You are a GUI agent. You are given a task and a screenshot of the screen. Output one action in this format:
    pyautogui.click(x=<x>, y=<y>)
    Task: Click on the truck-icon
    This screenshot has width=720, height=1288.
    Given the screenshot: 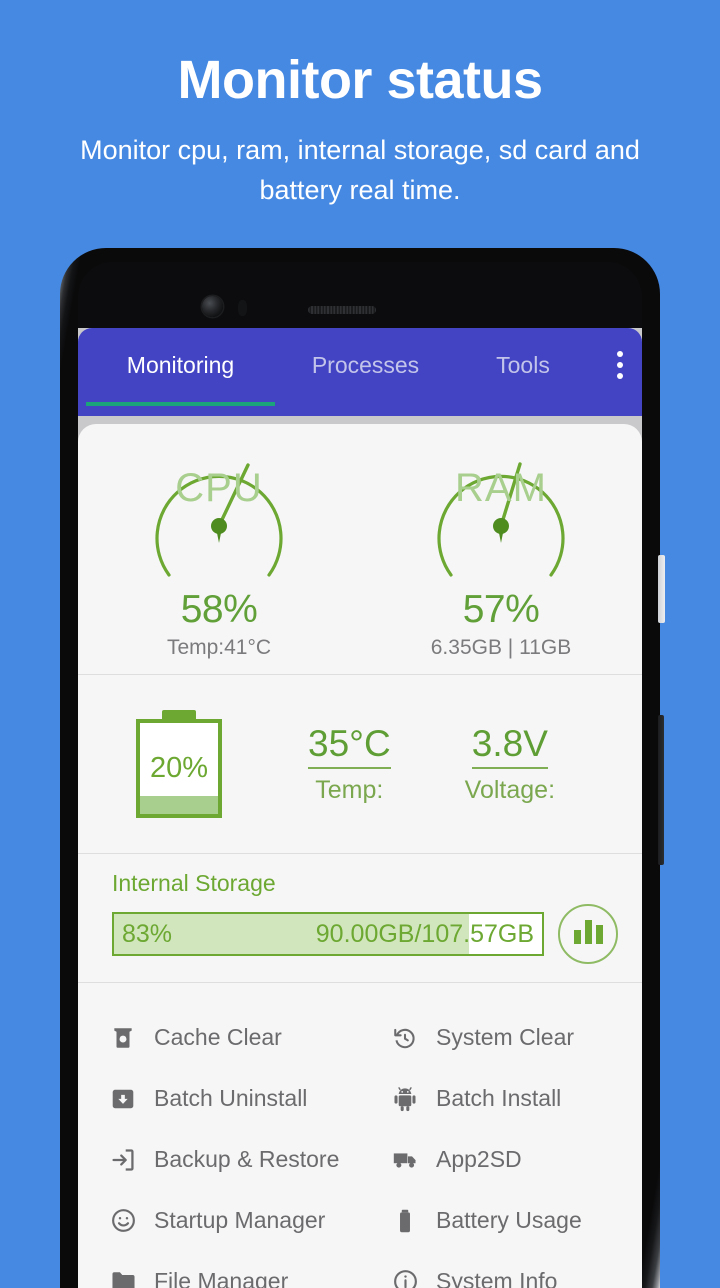 What is the action you would take?
    pyautogui.click(x=405, y=1160)
    